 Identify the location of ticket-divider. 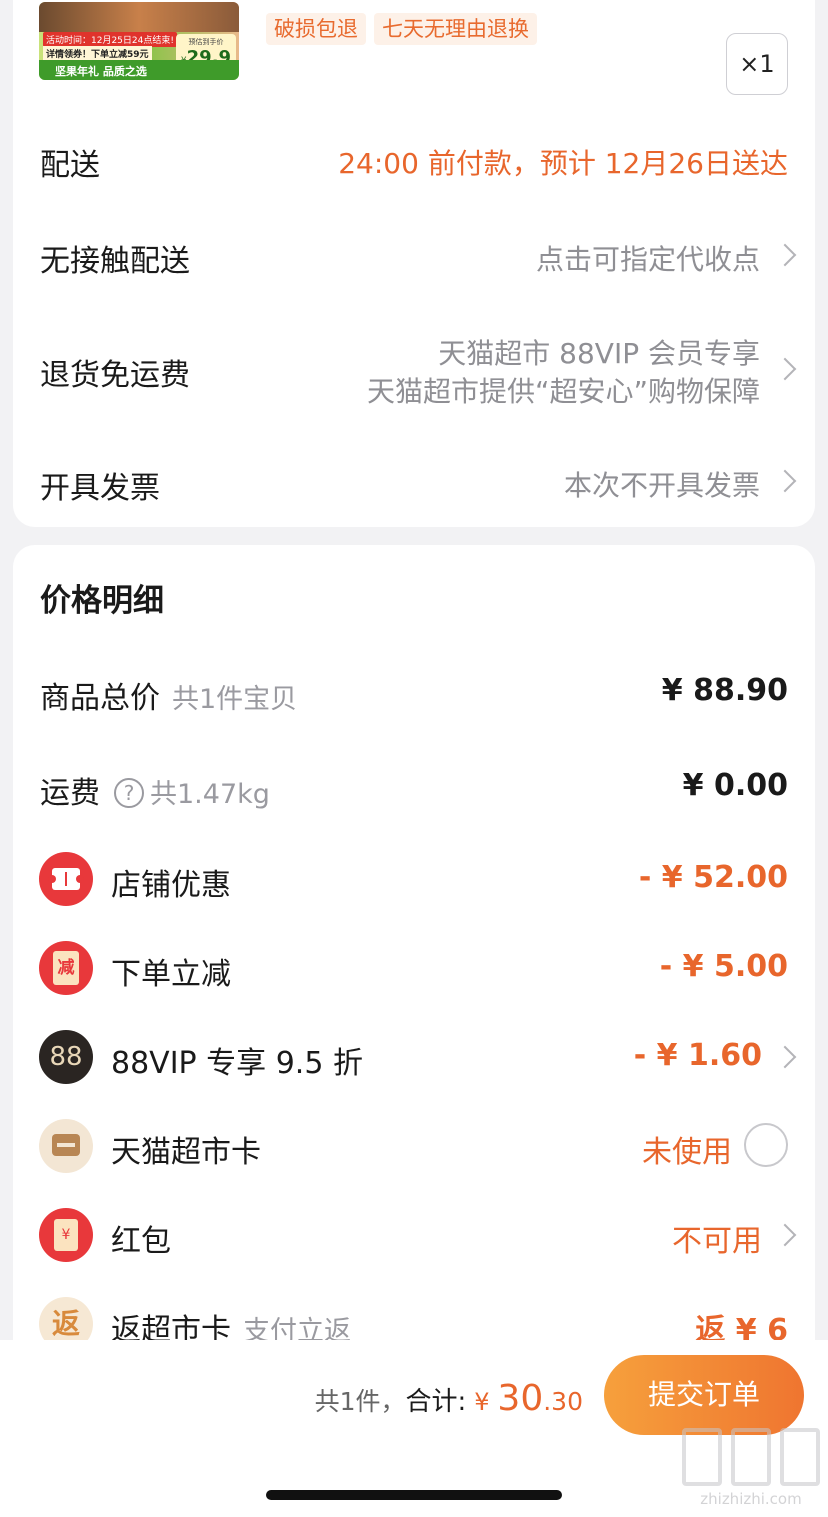
(66, 879).